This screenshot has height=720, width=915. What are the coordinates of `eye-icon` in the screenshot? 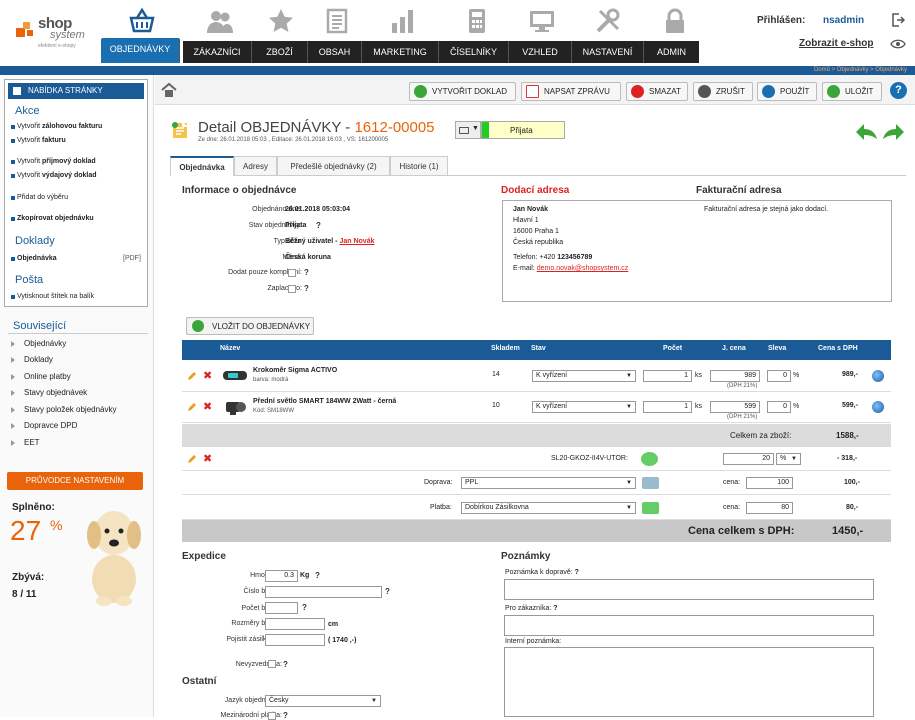 It's located at (898, 44).